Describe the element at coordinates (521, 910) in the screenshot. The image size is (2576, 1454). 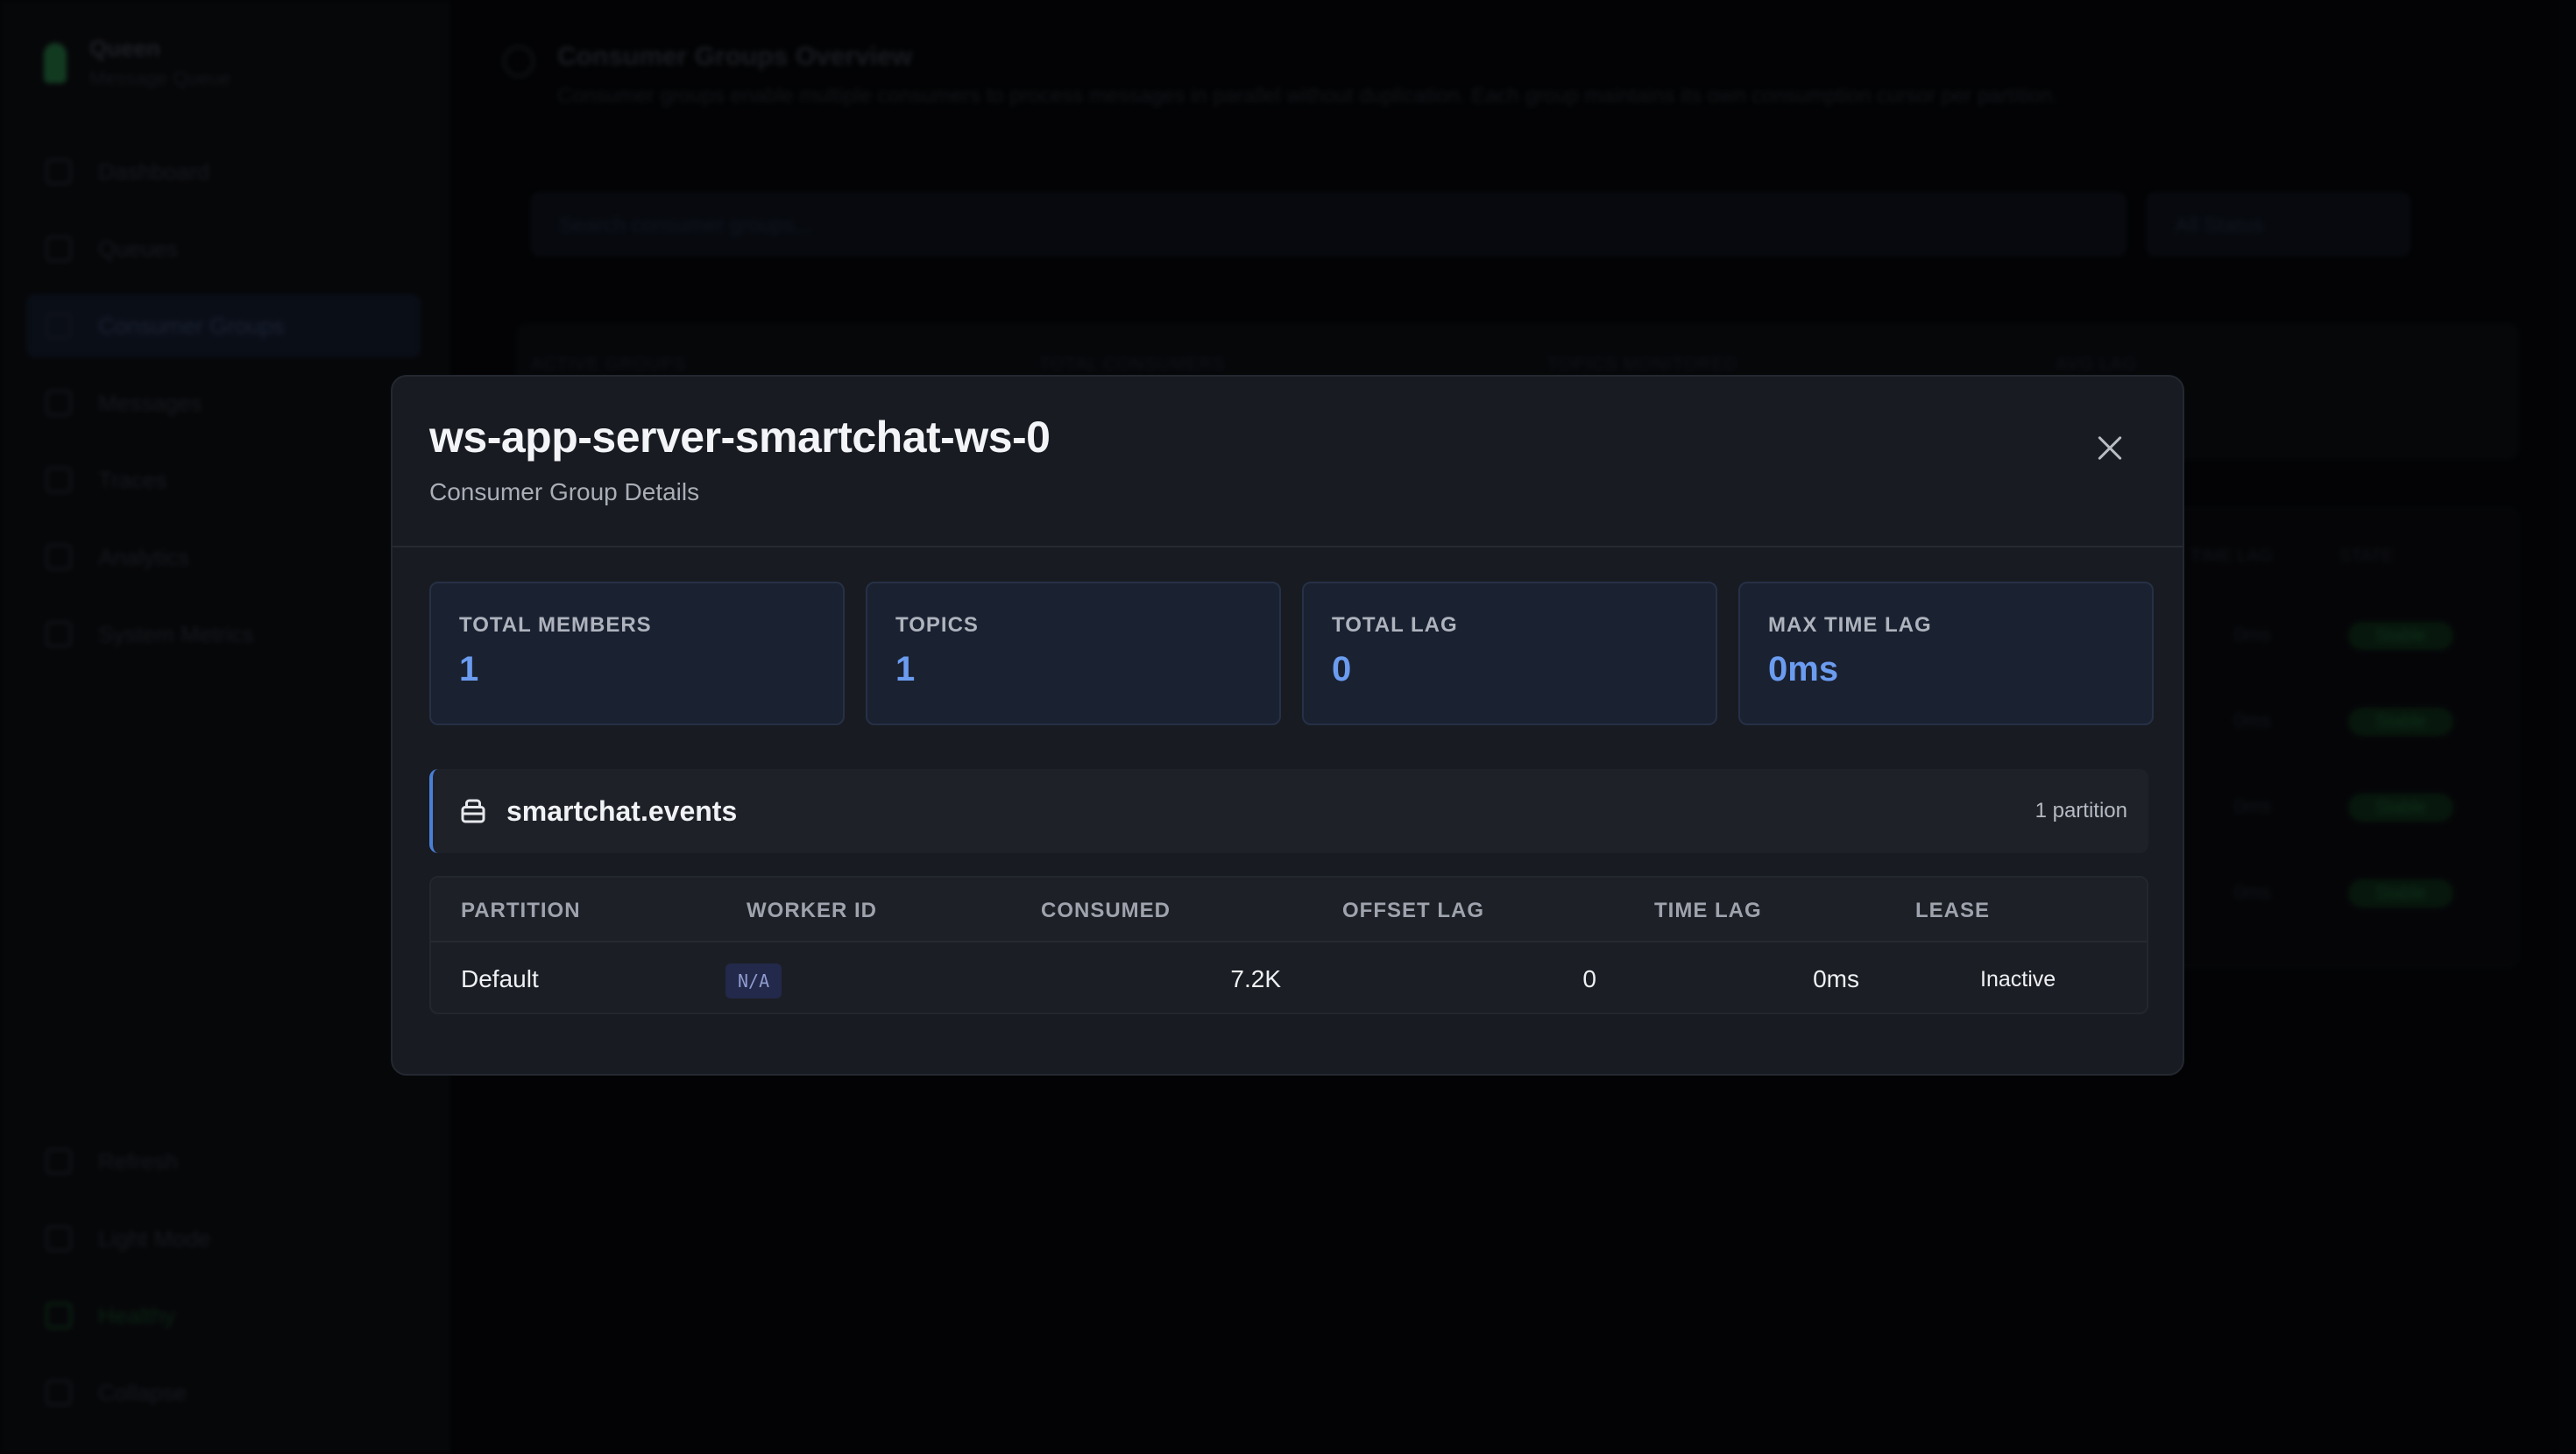
I see `column-header-partition: PARTITION` at that location.